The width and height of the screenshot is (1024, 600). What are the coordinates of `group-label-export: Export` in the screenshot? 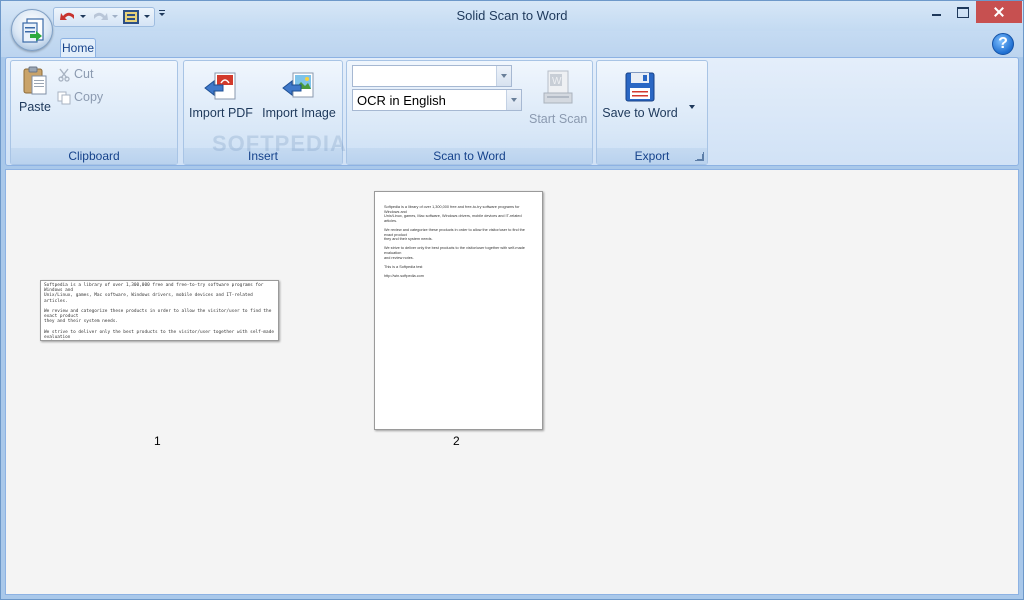 It's located at (652, 156).